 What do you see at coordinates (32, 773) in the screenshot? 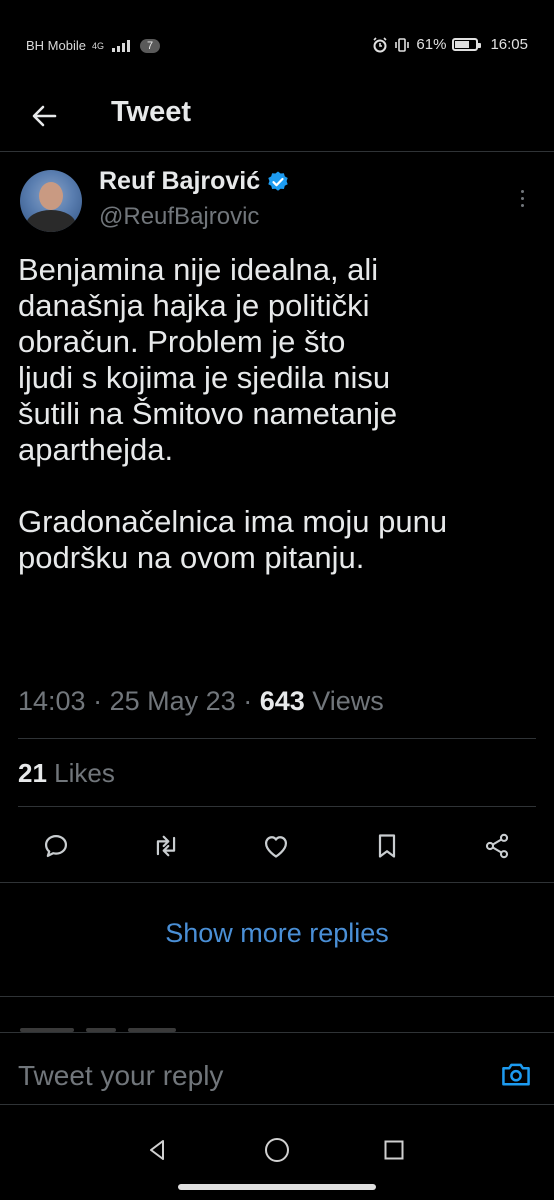
I see `likes-count: 21` at bounding box center [32, 773].